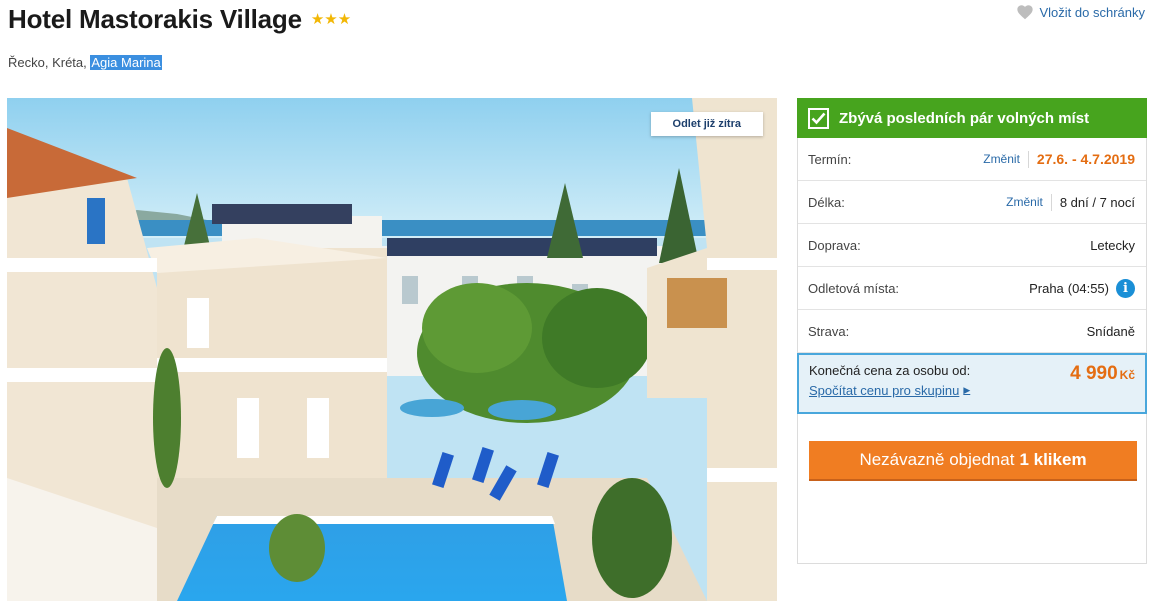 This screenshot has height=601, width=1153. I want to click on info-row-term: Termín: Změnit 27.6. - 4.7.2019, so click(972, 159).